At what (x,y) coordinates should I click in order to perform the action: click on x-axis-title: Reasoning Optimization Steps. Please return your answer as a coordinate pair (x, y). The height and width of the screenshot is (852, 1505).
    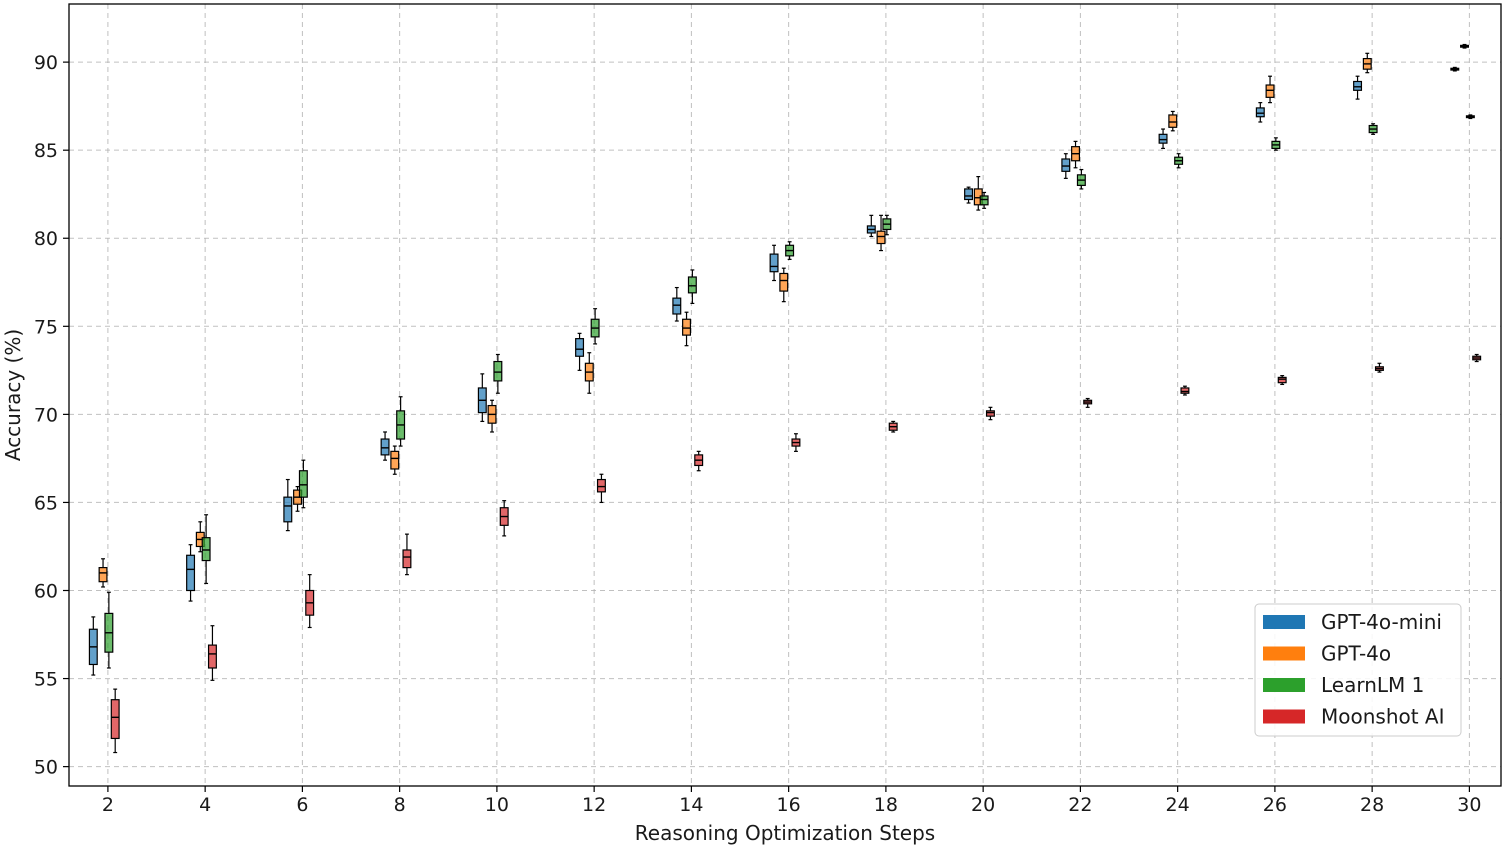
    Looking at the image, I should click on (785, 833).